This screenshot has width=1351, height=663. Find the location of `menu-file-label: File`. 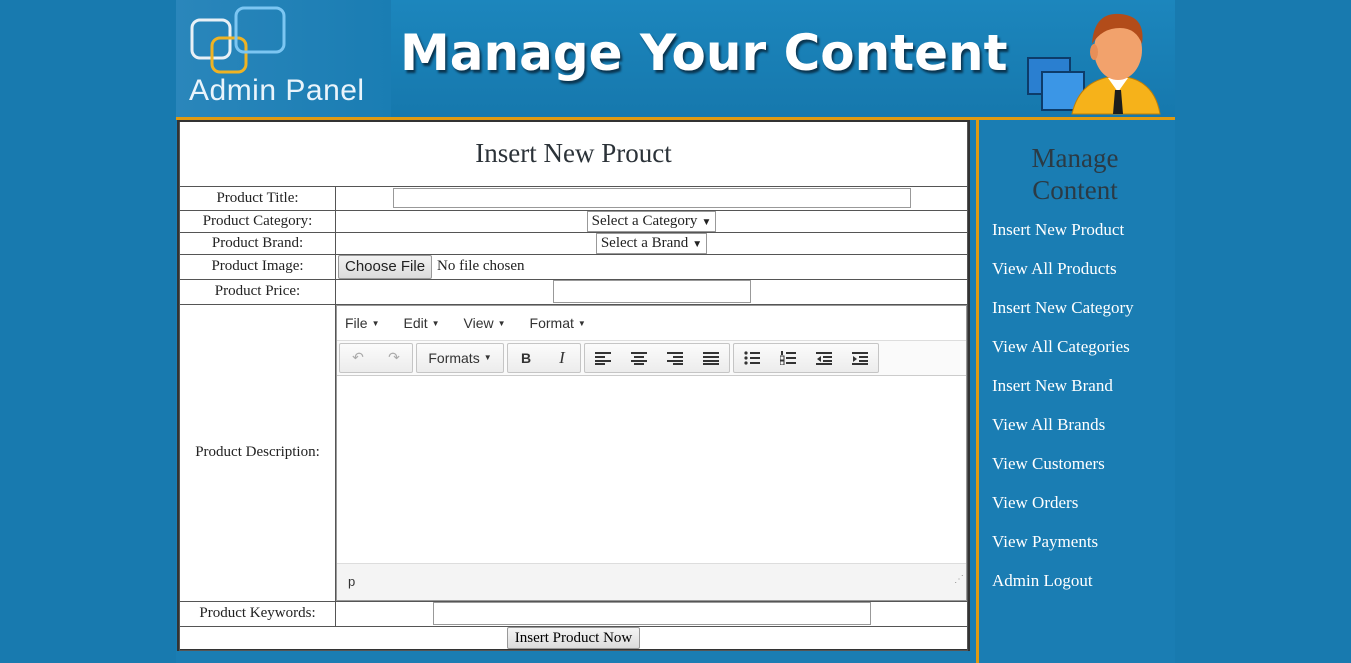

menu-file-label: File is located at coordinates (356, 322).